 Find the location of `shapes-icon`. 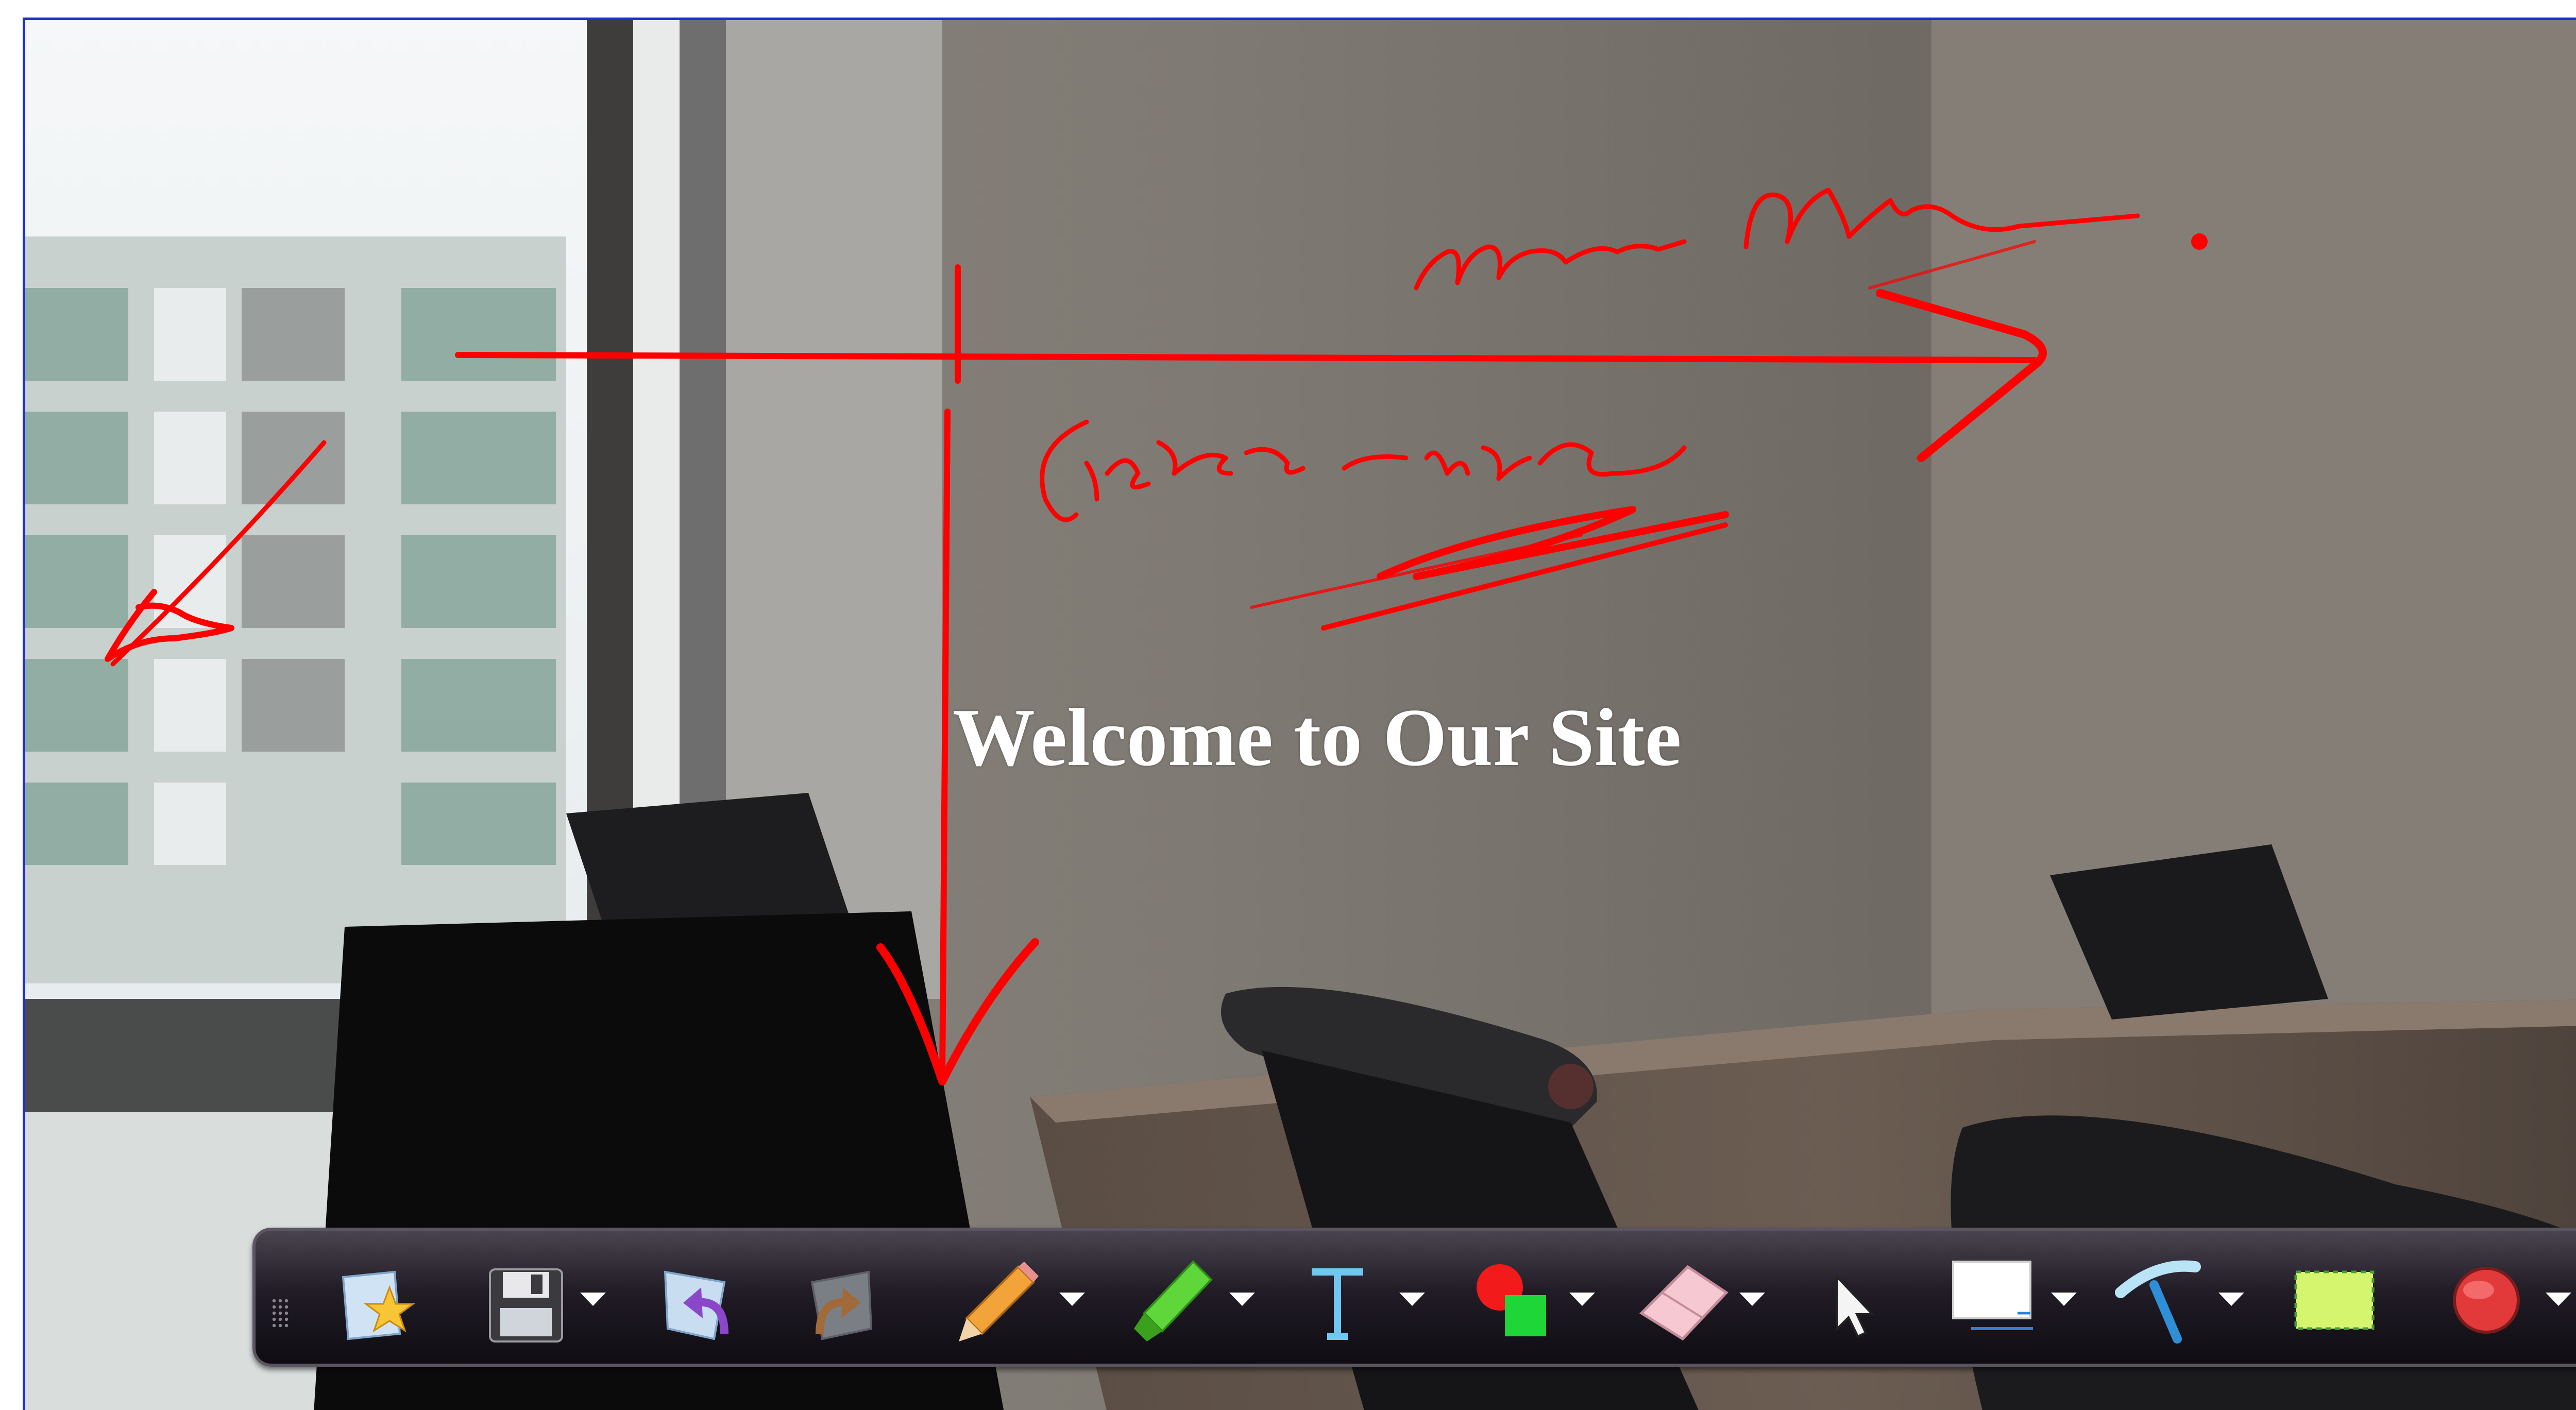

shapes-icon is located at coordinates (1511, 1300).